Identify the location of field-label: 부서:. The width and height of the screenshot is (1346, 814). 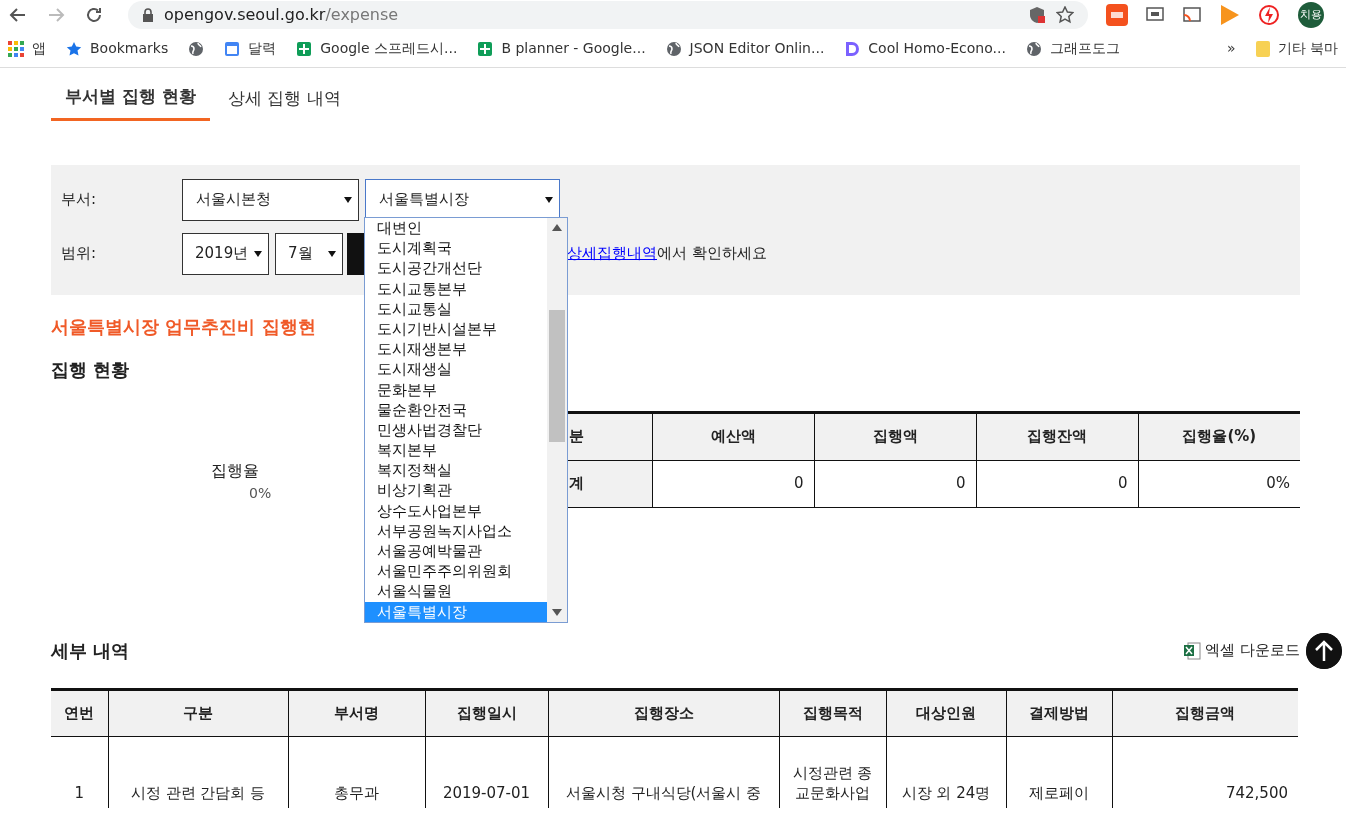
(79, 200).